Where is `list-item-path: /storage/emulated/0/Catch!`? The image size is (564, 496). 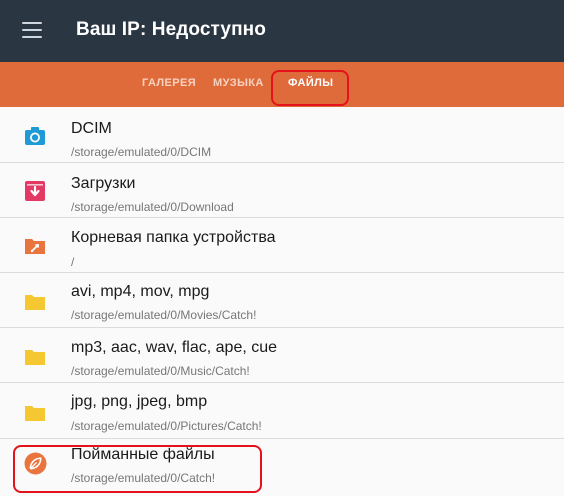 list-item-path: /storage/emulated/0/Catch! is located at coordinates (143, 478).